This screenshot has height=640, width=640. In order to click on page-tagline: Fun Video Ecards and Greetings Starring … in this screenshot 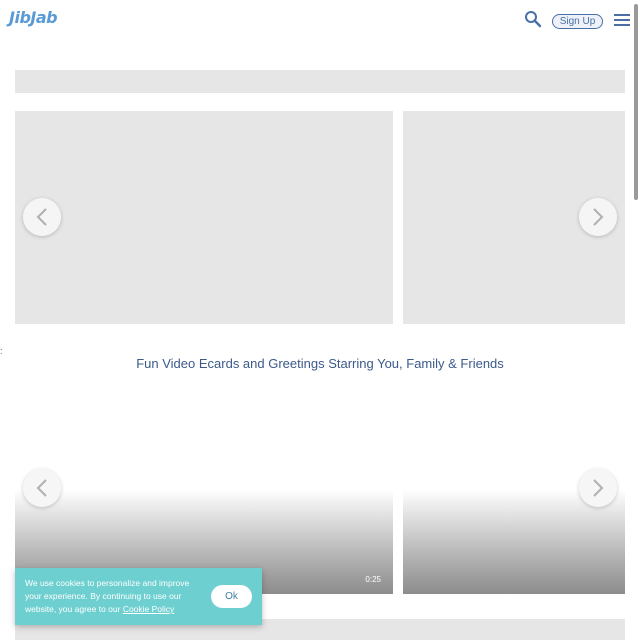, I will do `click(320, 363)`.